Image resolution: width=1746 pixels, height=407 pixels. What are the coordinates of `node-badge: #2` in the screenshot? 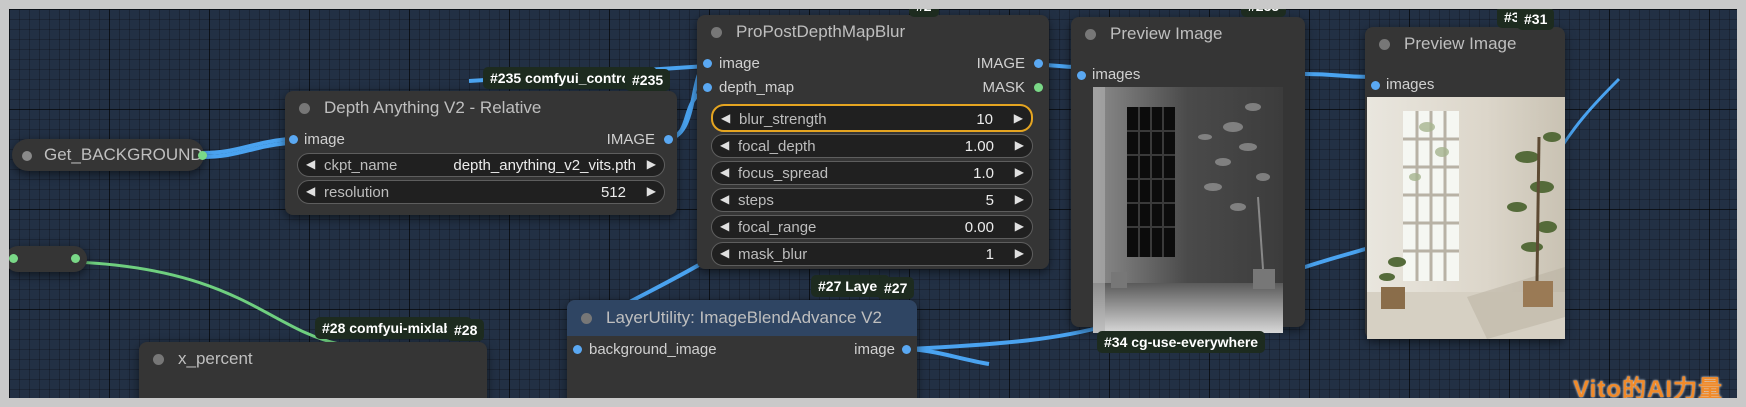 It's located at (924, 13).